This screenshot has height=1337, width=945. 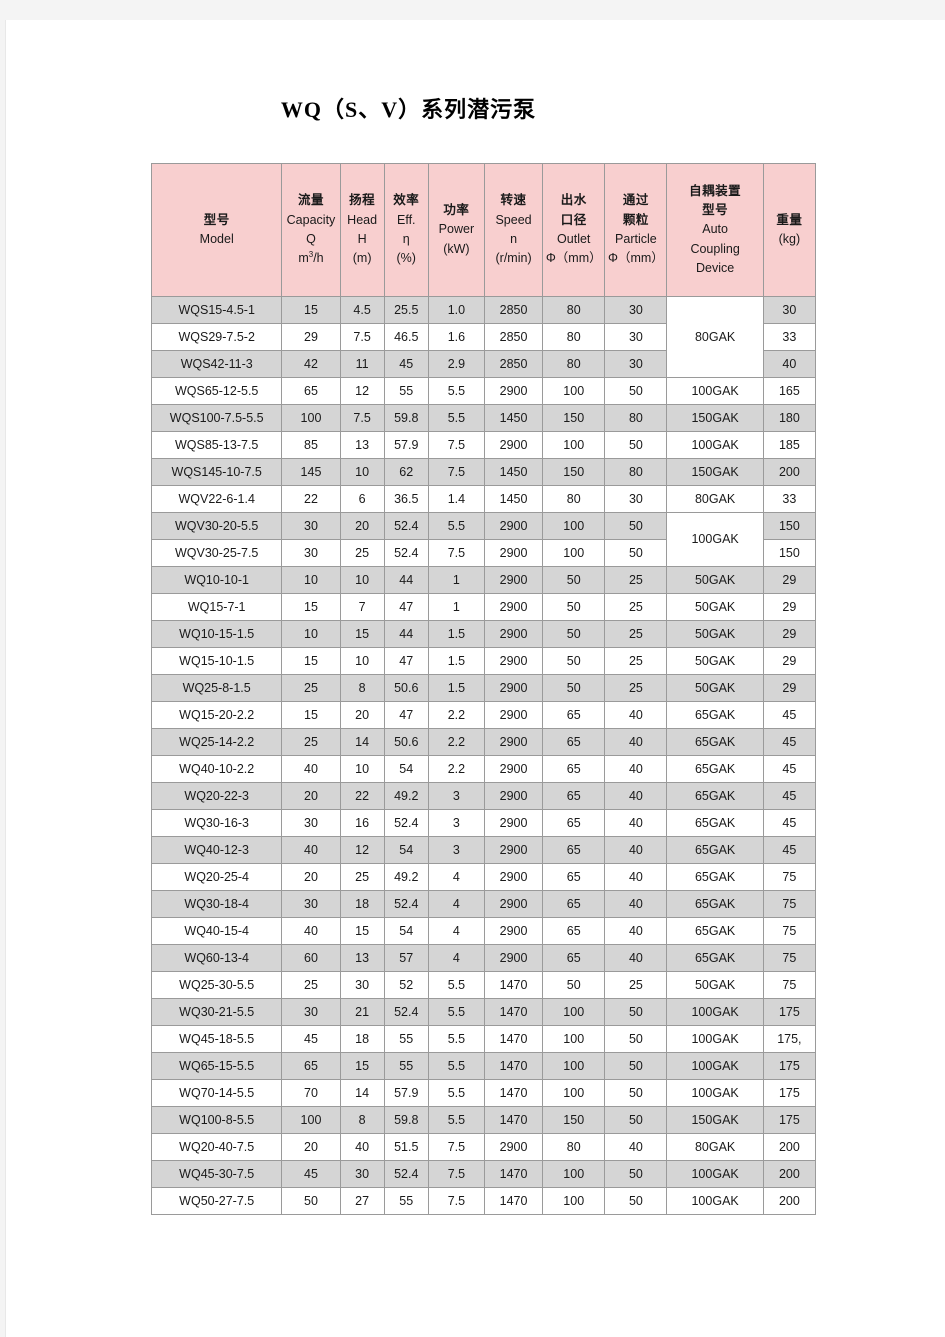 What do you see at coordinates (362, 1120) in the screenshot?
I see `cell-head: 8` at bounding box center [362, 1120].